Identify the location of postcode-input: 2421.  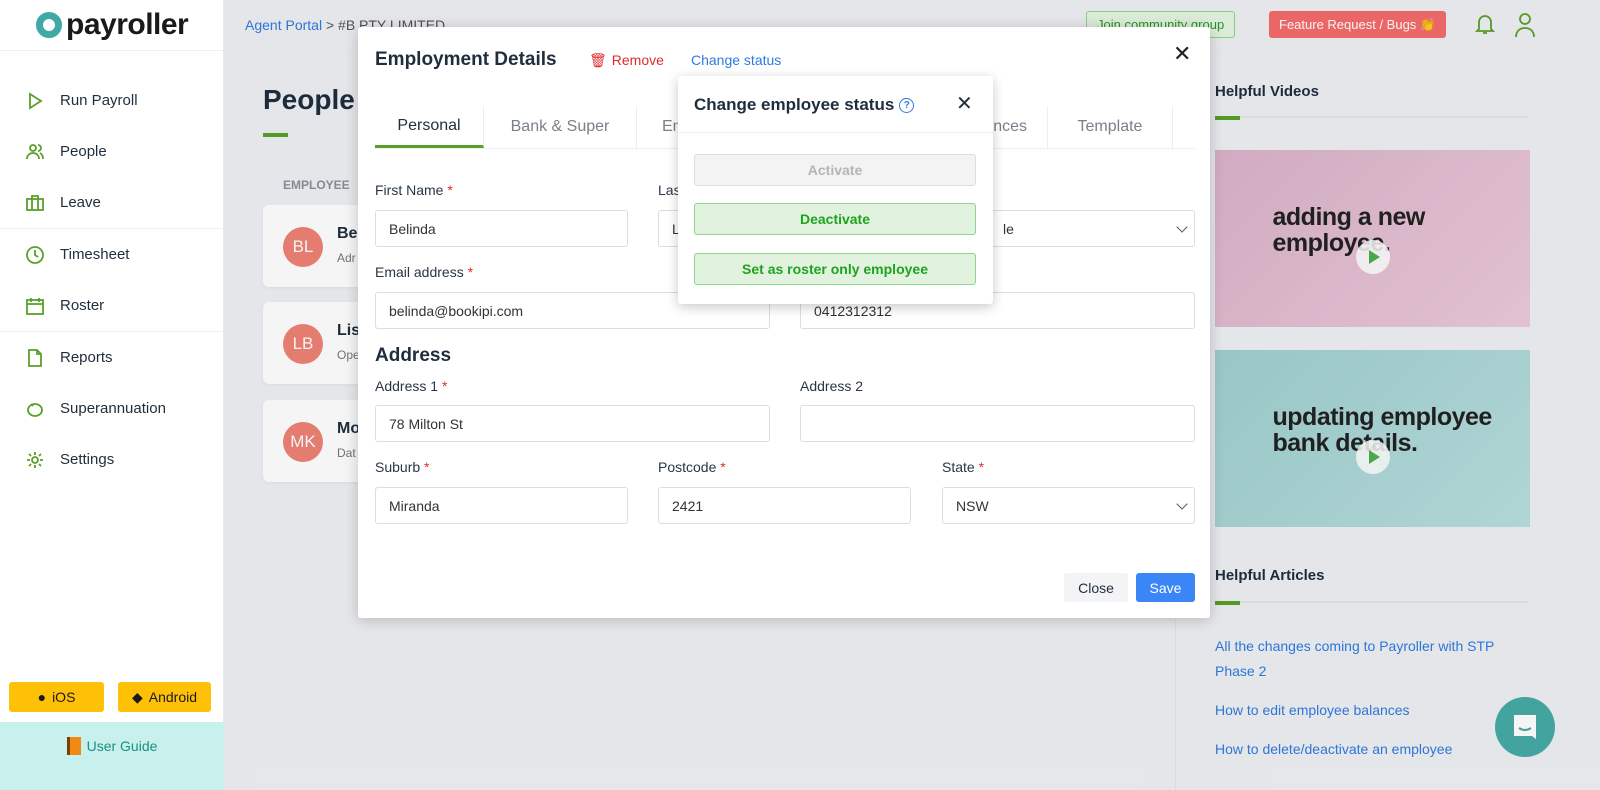
(784, 505).